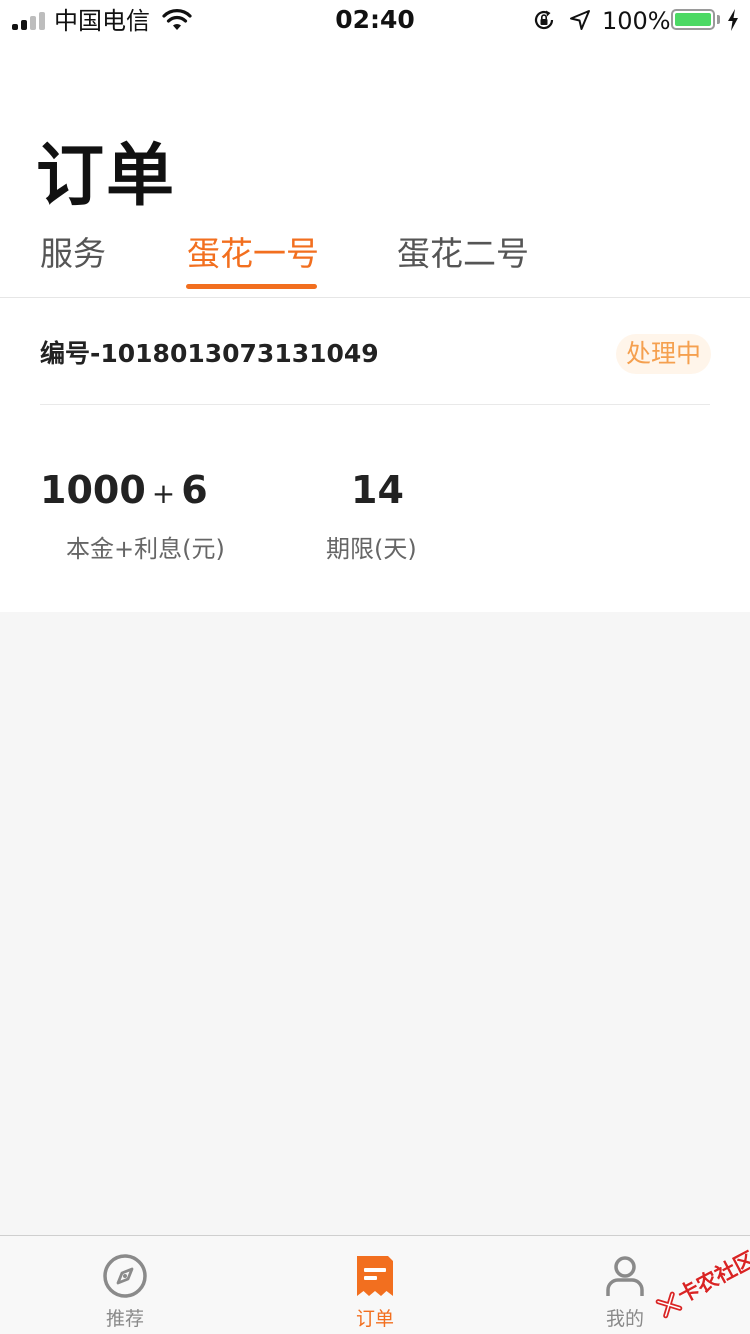  What do you see at coordinates (463, 254) in the screenshot?
I see `tab-danhua-two: 蛋花二号` at bounding box center [463, 254].